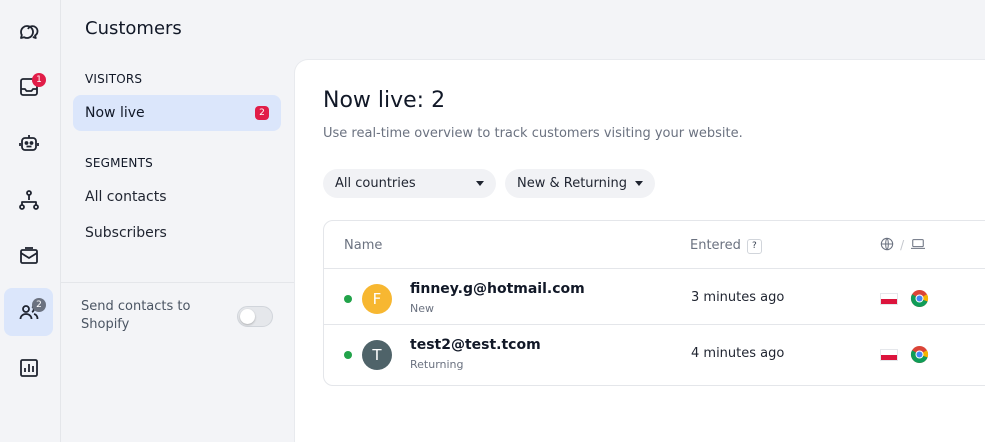 The width and height of the screenshot is (985, 442). Describe the element at coordinates (887, 244) in the screenshot. I see `globe-icon` at that location.